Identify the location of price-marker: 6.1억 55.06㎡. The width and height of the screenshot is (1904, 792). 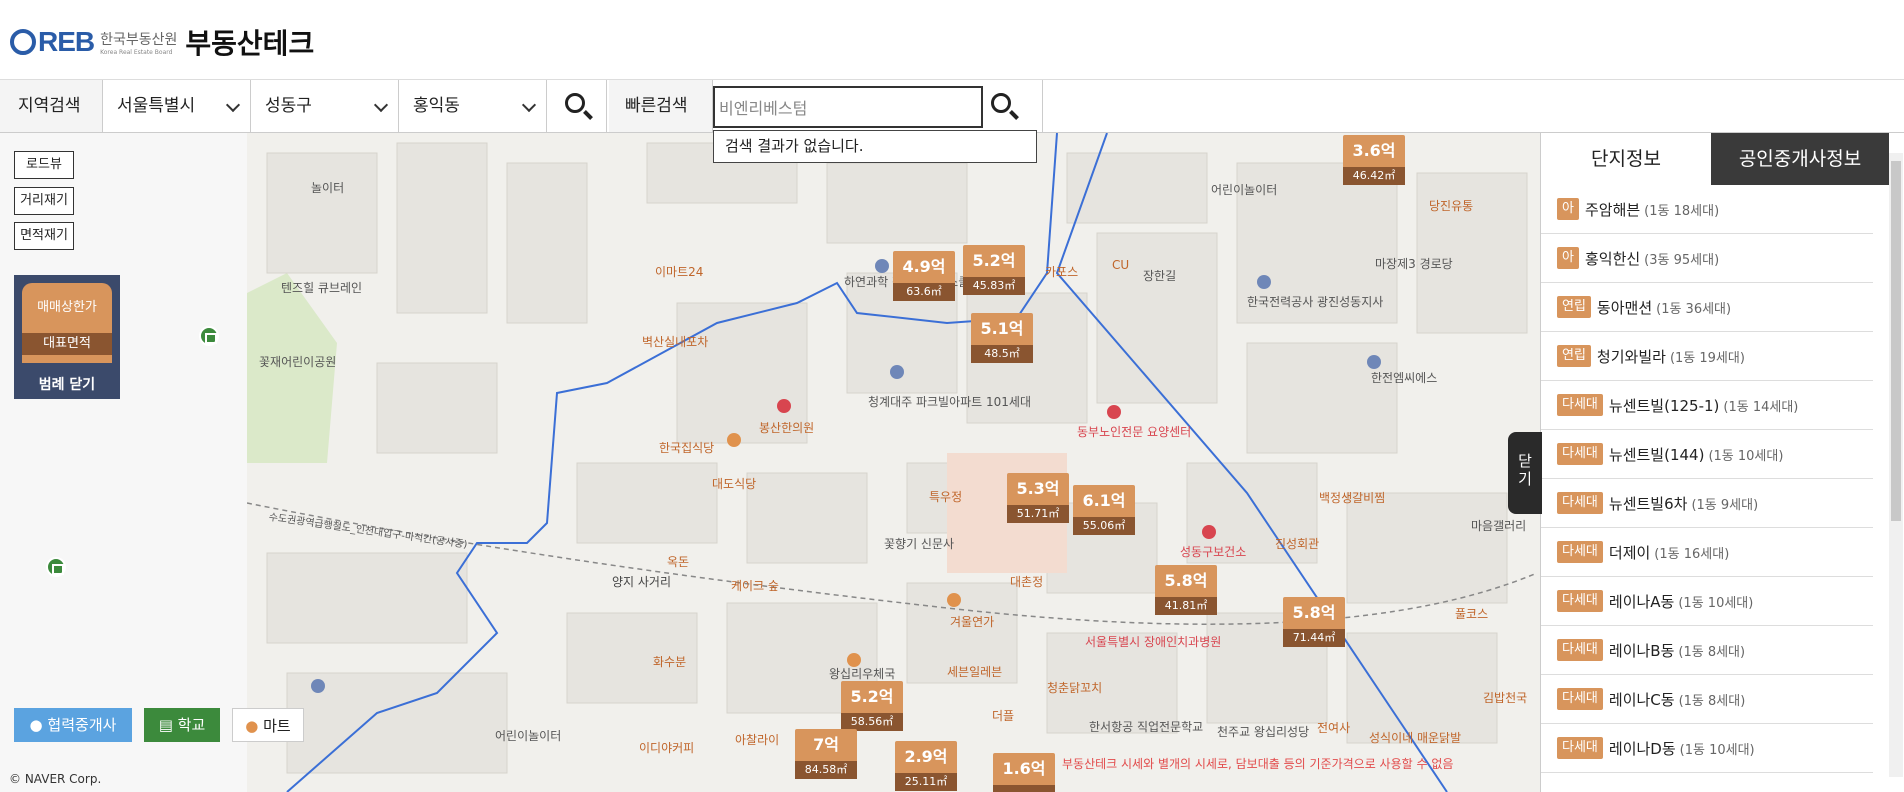
(1104, 510).